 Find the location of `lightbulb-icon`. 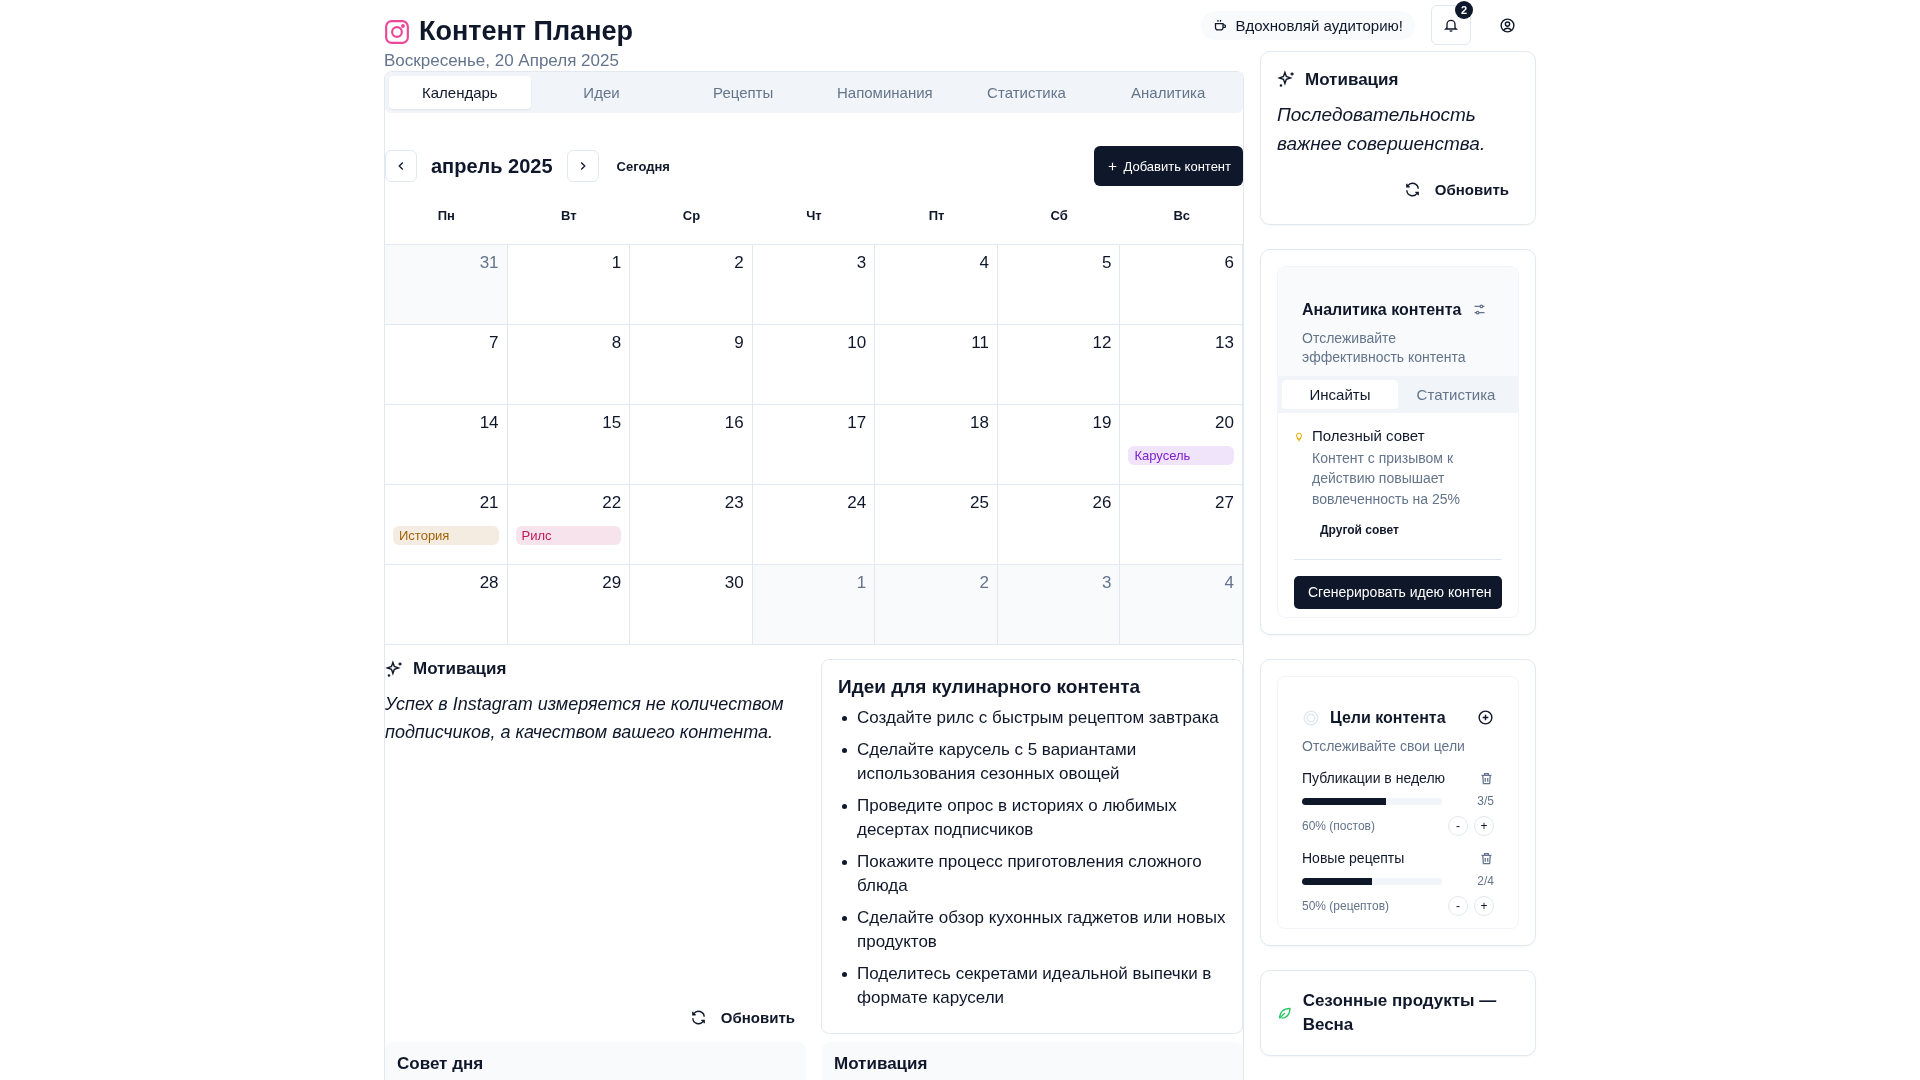

lightbulb-icon is located at coordinates (1299, 436).